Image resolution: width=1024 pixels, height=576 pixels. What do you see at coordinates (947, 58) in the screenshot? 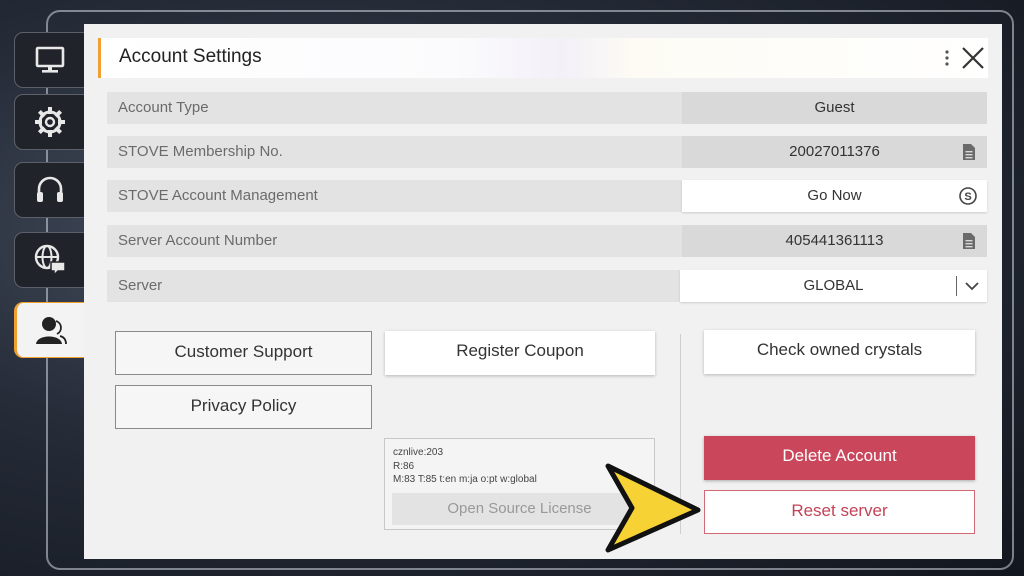
I see `more-options-icon` at bounding box center [947, 58].